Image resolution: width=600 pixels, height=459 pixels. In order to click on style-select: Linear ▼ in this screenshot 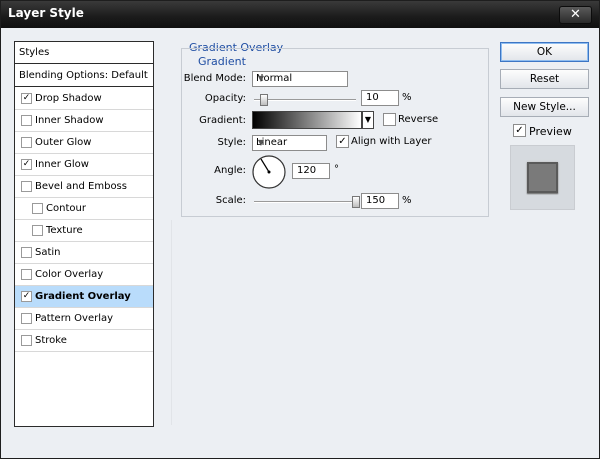, I will do `click(289, 143)`.